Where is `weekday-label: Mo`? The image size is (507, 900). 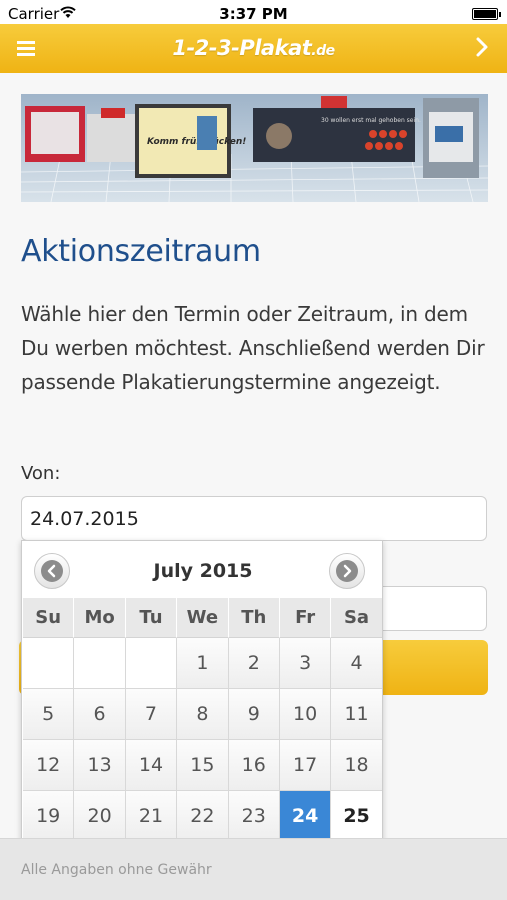
weekday-label: Mo is located at coordinates (100, 618).